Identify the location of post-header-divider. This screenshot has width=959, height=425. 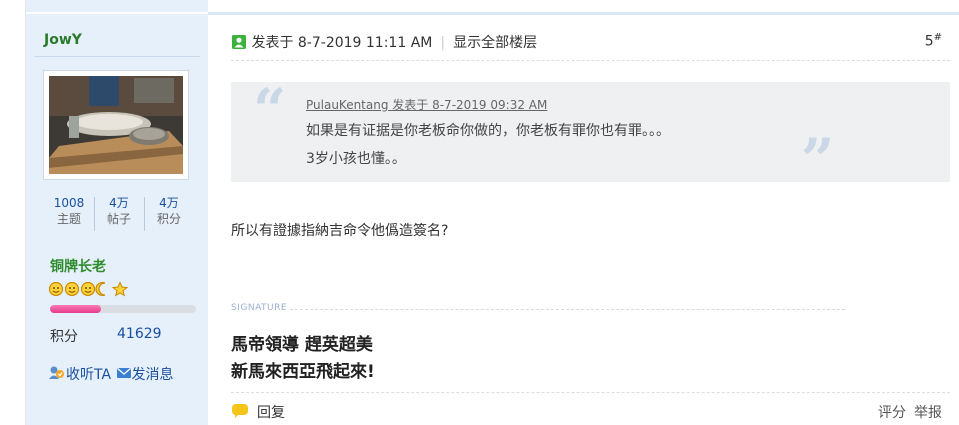
(590, 61).